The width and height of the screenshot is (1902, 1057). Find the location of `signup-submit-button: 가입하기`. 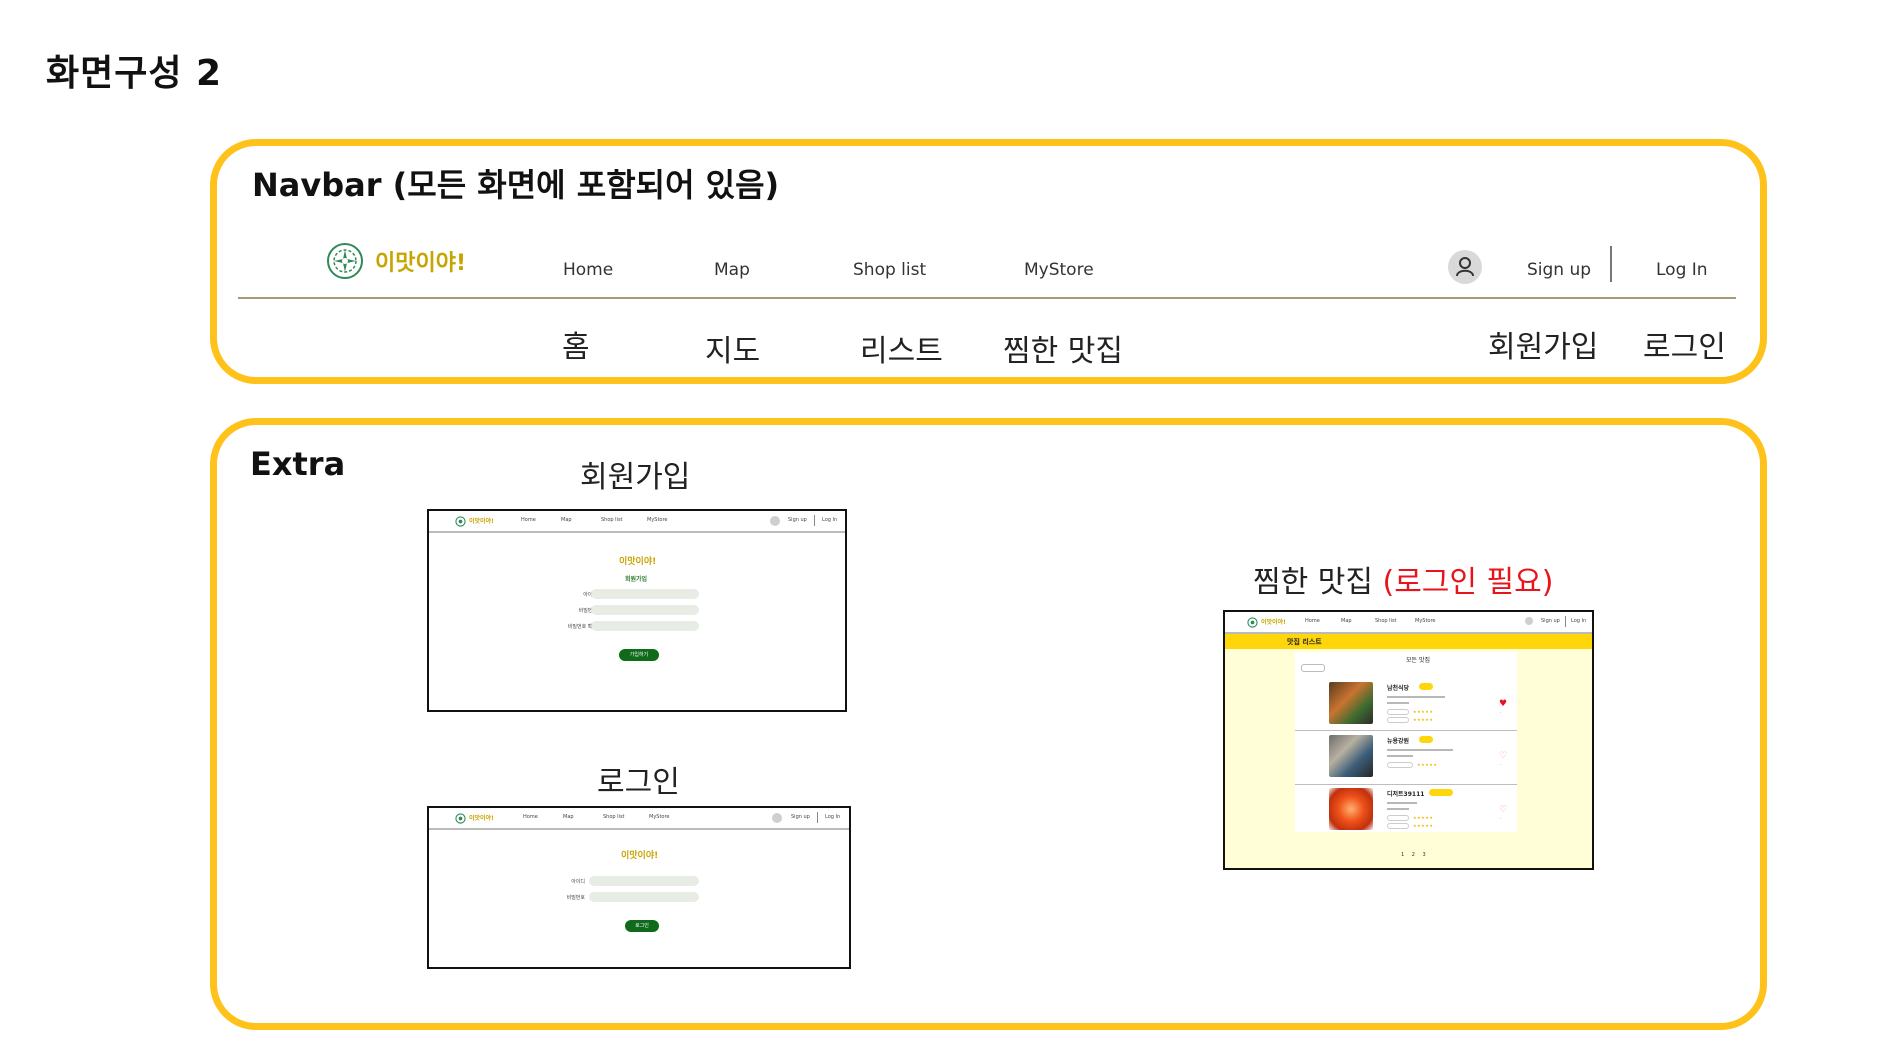

signup-submit-button: 가입하기 is located at coordinates (639, 655).